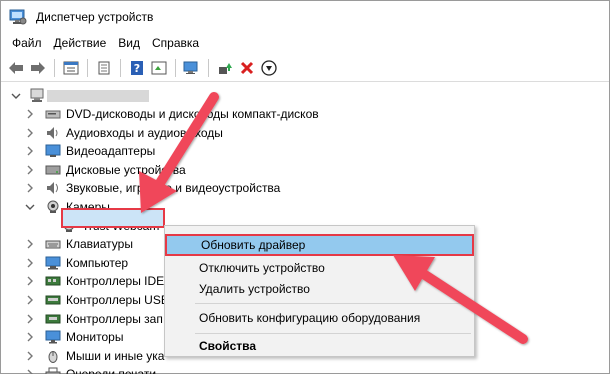 The height and width of the screenshot is (374, 610). What do you see at coordinates (113, 218) in the screenshot?
I see `selected-device-highlight` at bounding box center [113, 218].